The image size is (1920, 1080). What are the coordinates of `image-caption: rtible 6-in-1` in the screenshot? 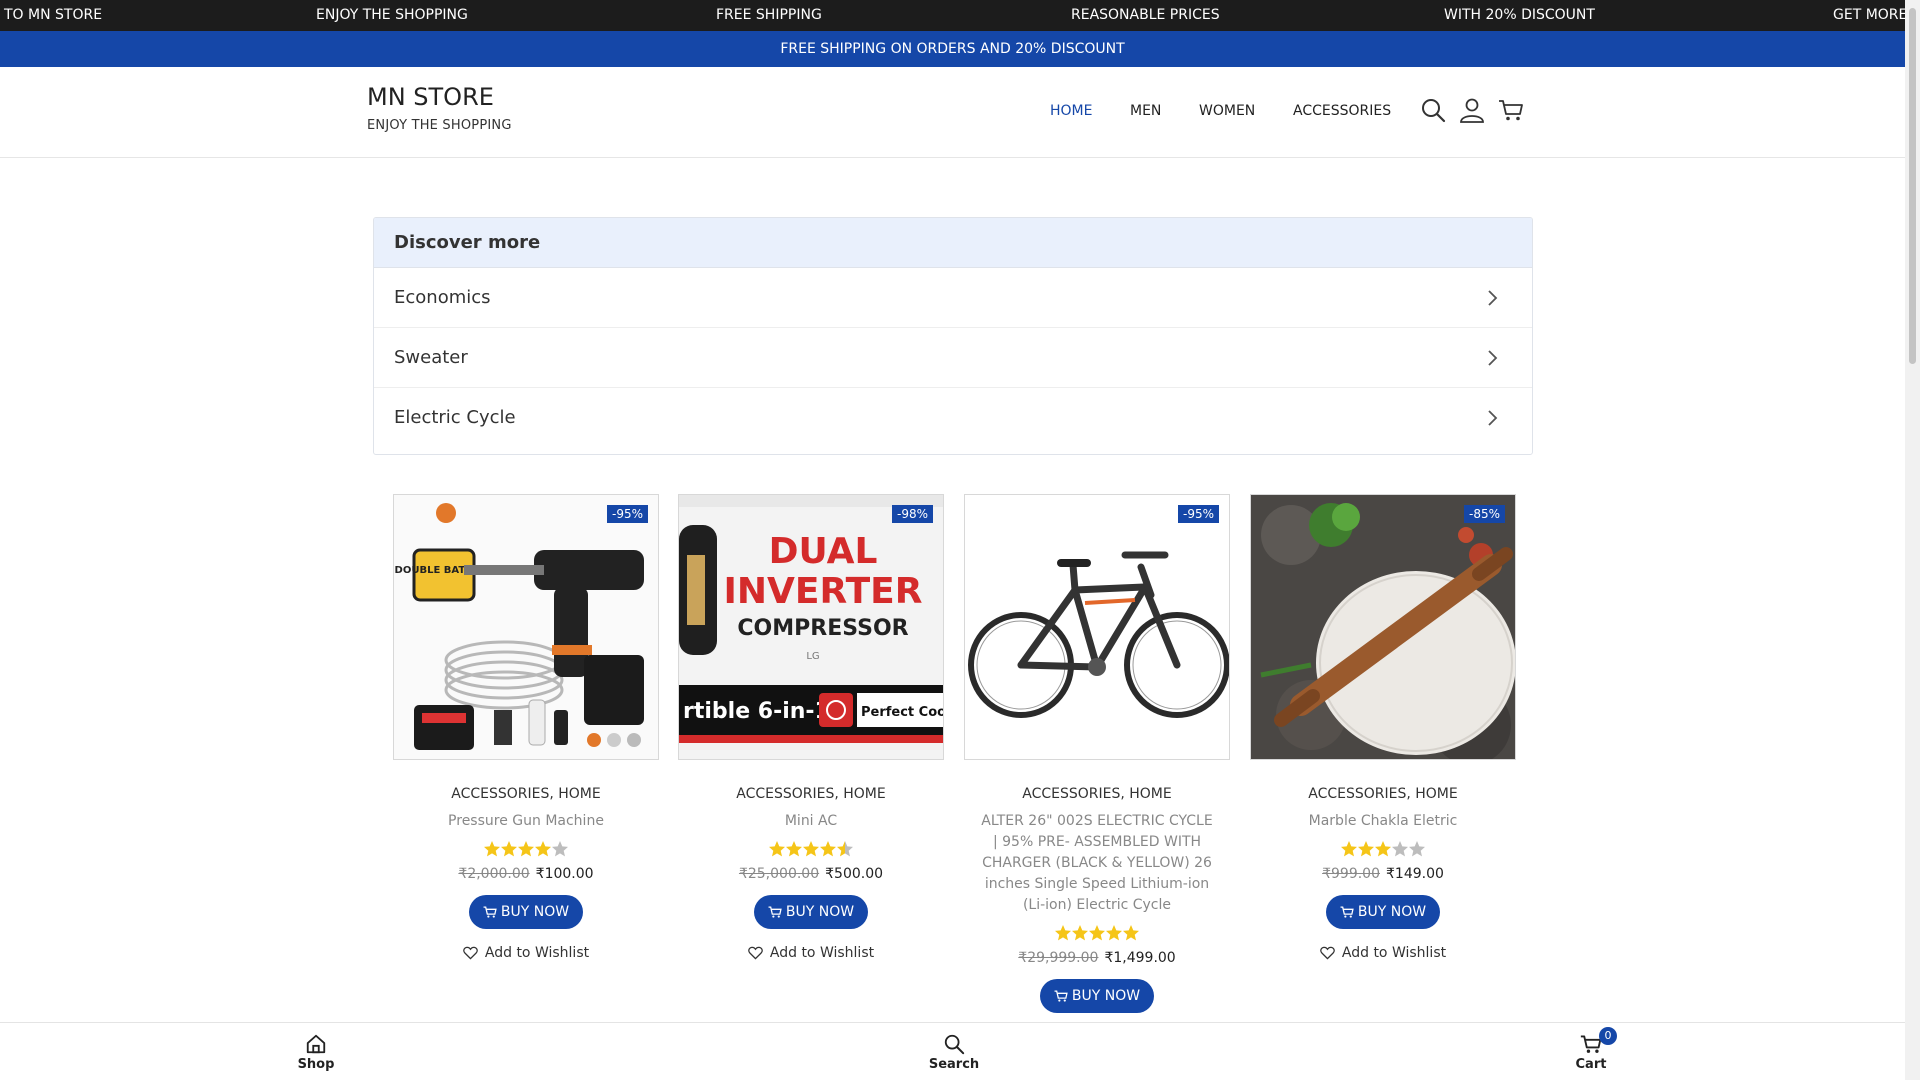 It's located at (756, 711).